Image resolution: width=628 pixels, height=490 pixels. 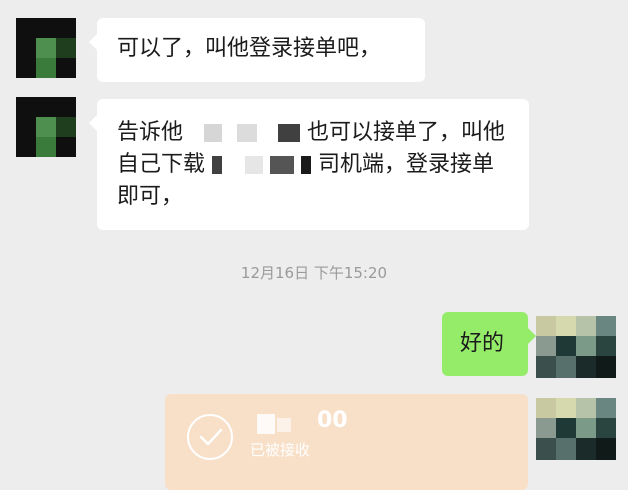 What do you see at coordinates (346, 442) in the screenshot?
I see `transfer-card: 00 已被接收` at bounding box center [346, 442].